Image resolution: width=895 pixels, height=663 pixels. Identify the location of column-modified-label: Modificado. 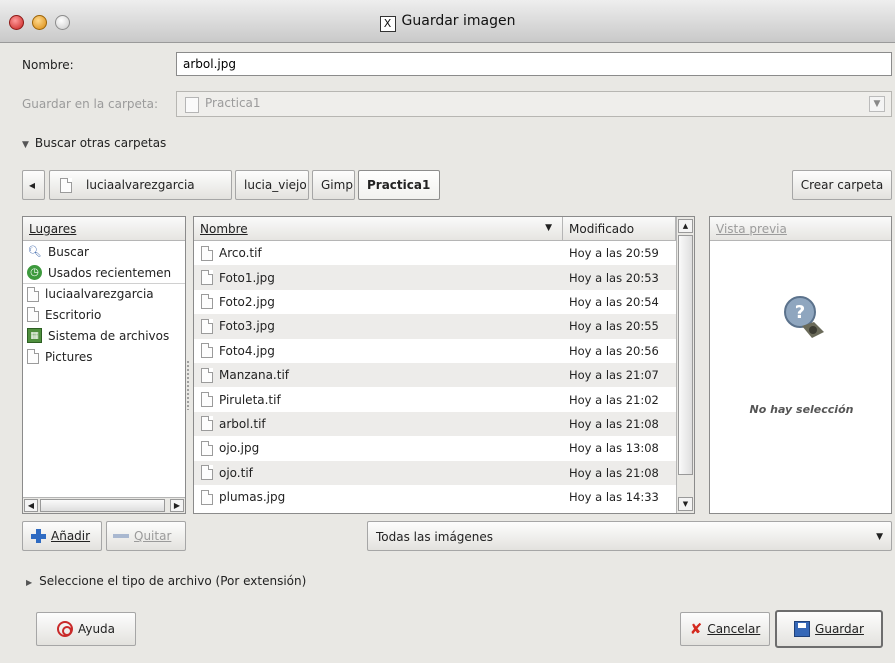
(602, 229).